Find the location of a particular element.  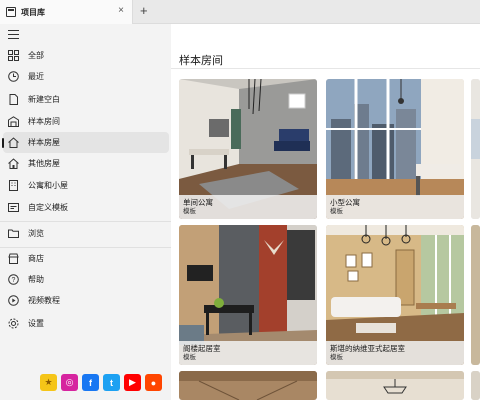

help-icon: ? is located at coordinates (13, 280).